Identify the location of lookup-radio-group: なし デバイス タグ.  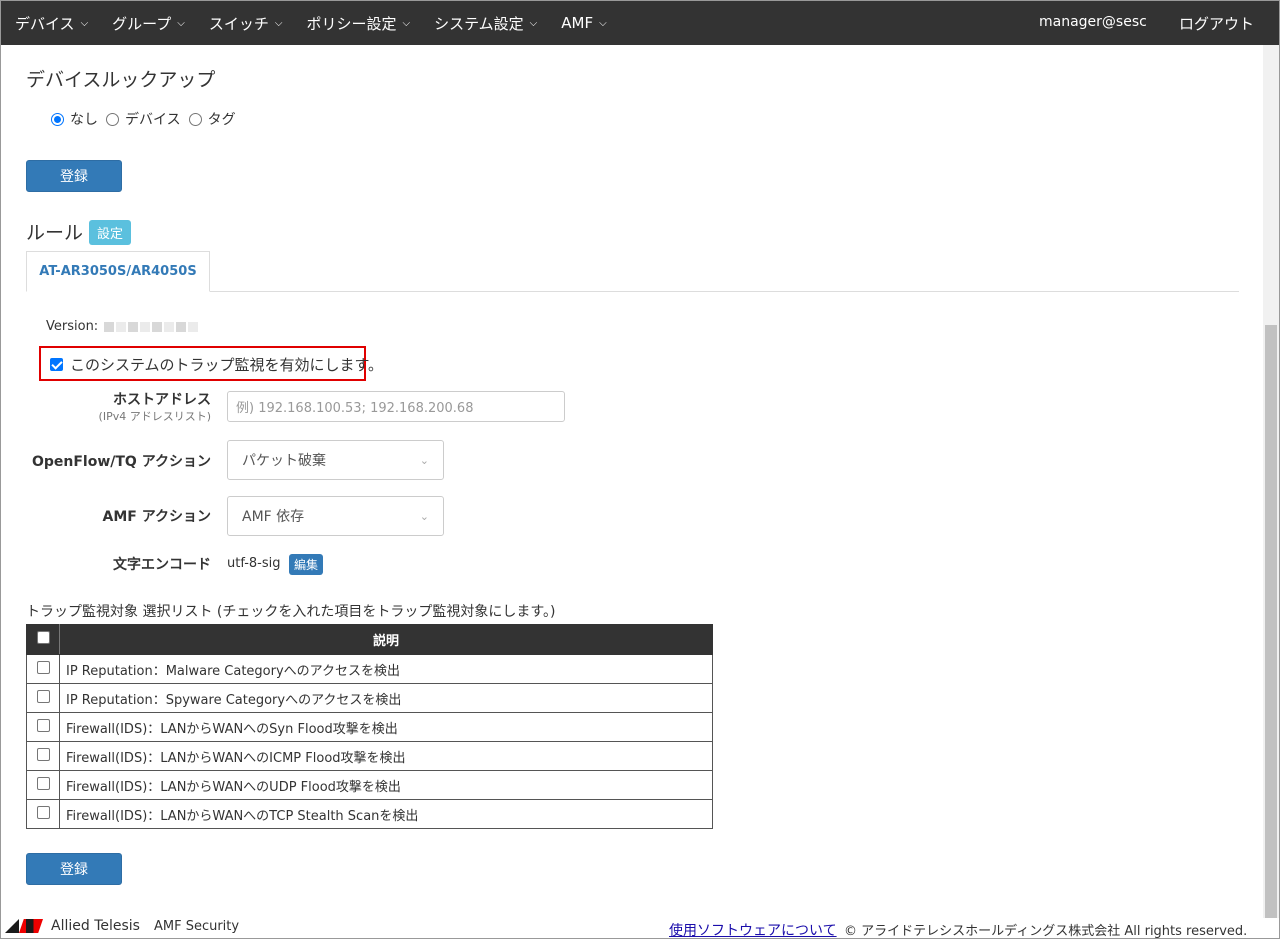
(147, 119).